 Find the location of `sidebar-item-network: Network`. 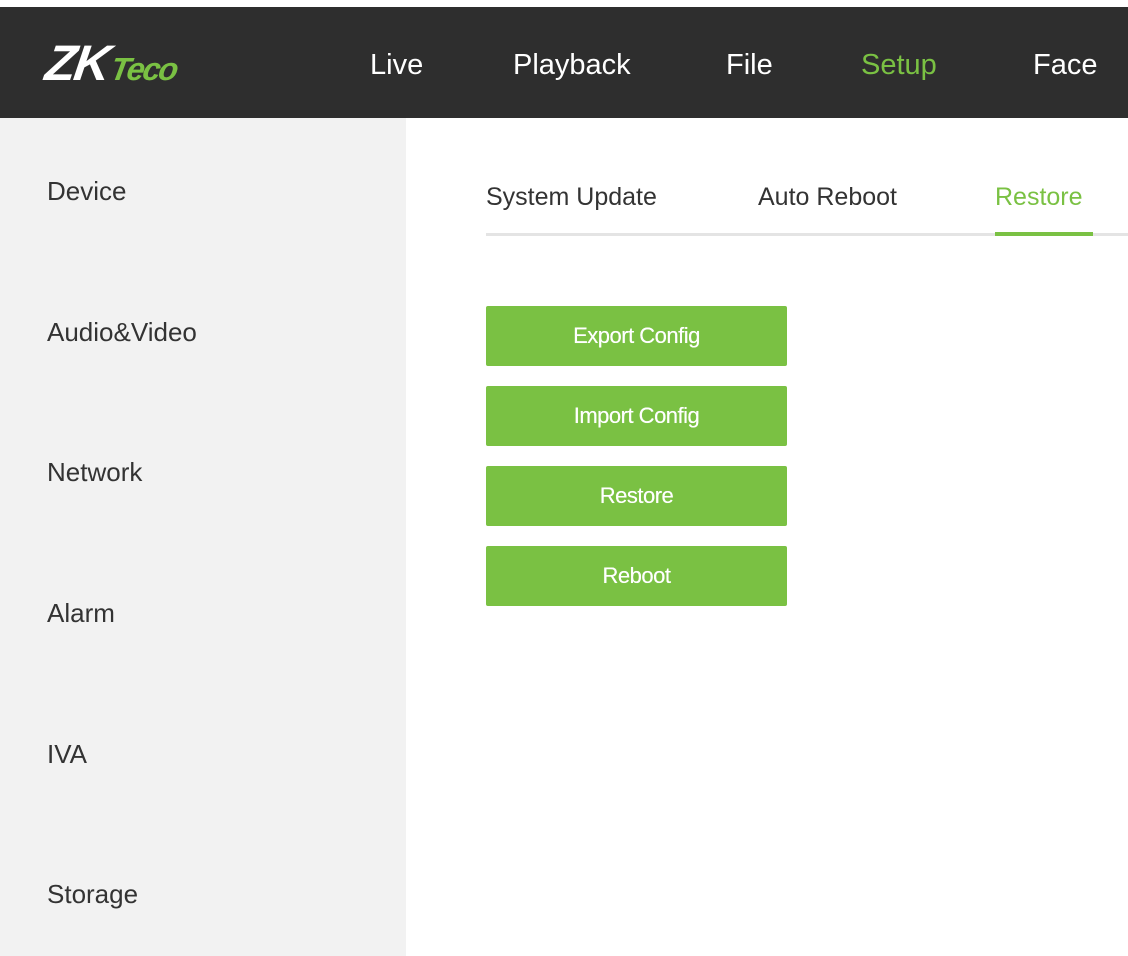

sidebar-item-network: Network is located at coordinates (94, 472).